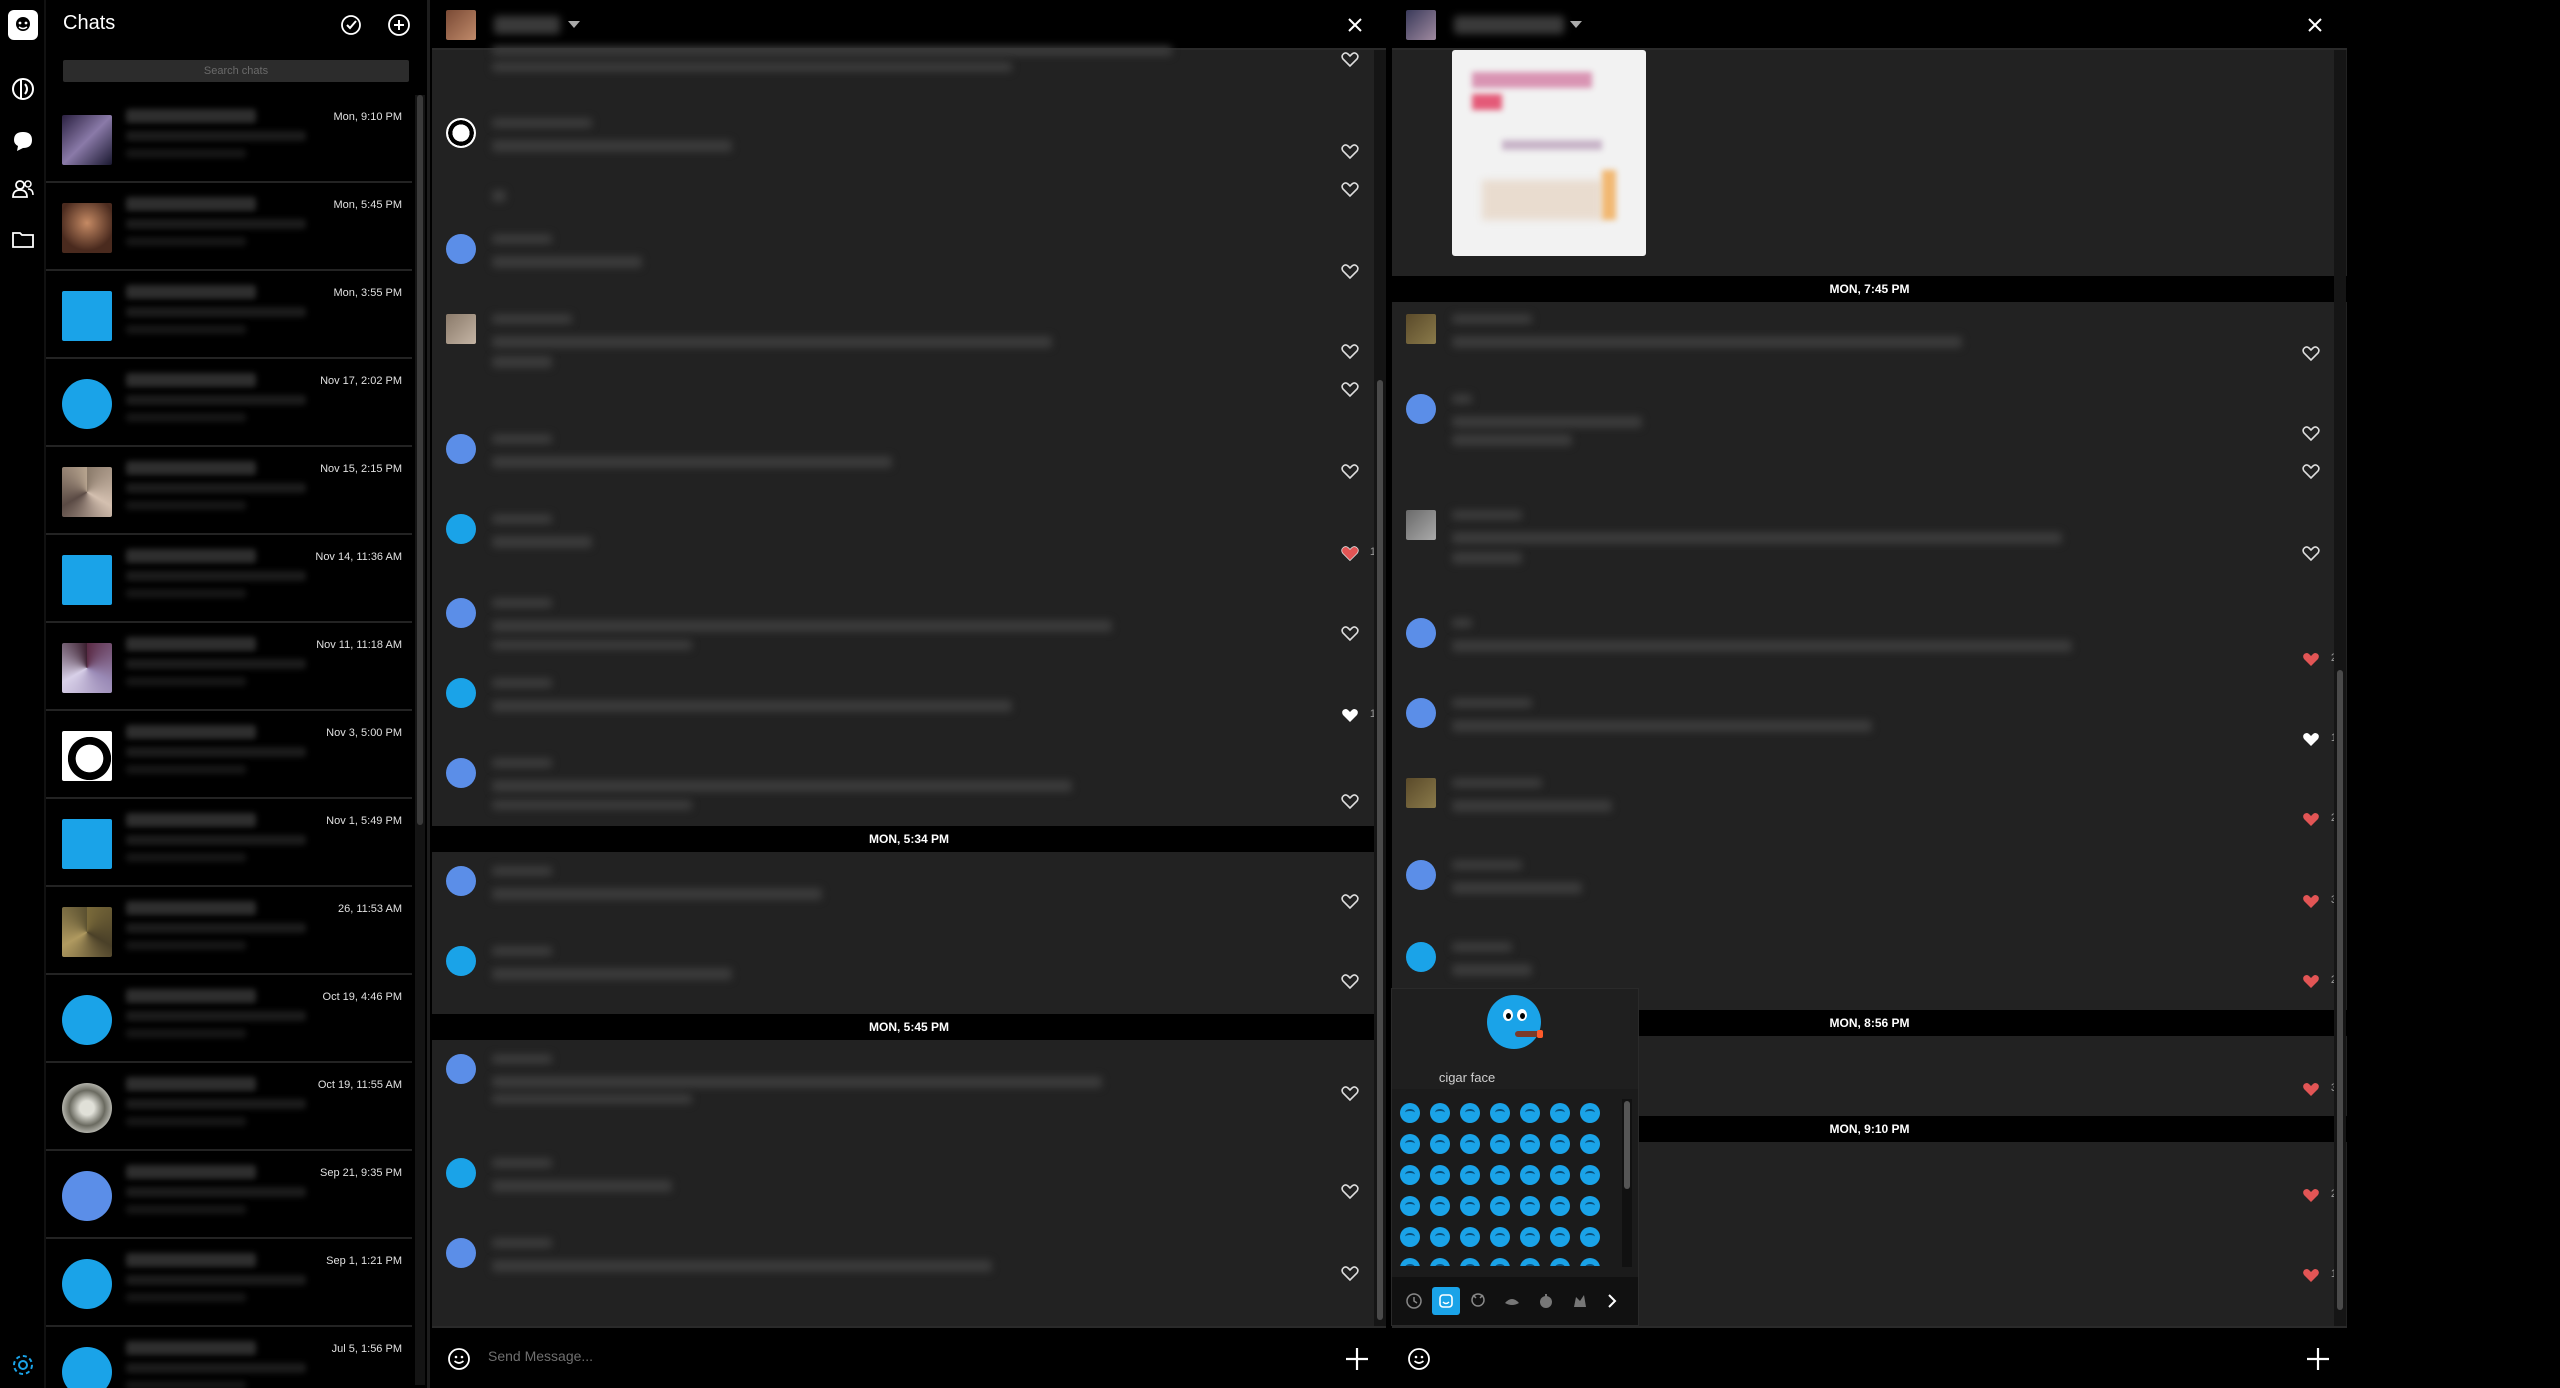  What do you see at coordinates (229, 491) in the screenshot?
I see `chat-list-item: Nov 15, 2:15 PM` at bounding box center [229, 491].